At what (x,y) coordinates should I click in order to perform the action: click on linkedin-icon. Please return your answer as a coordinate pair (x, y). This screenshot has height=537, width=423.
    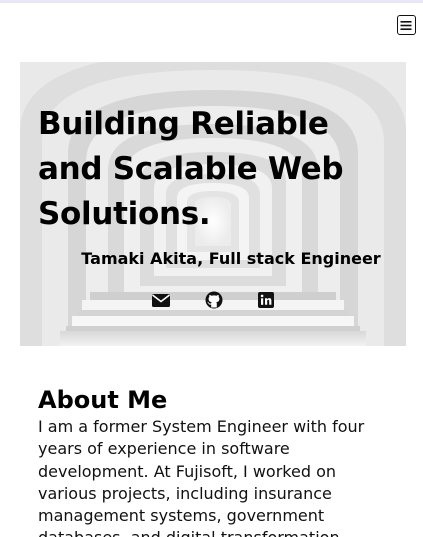
    Looking at the image, I should click on (266, 300).